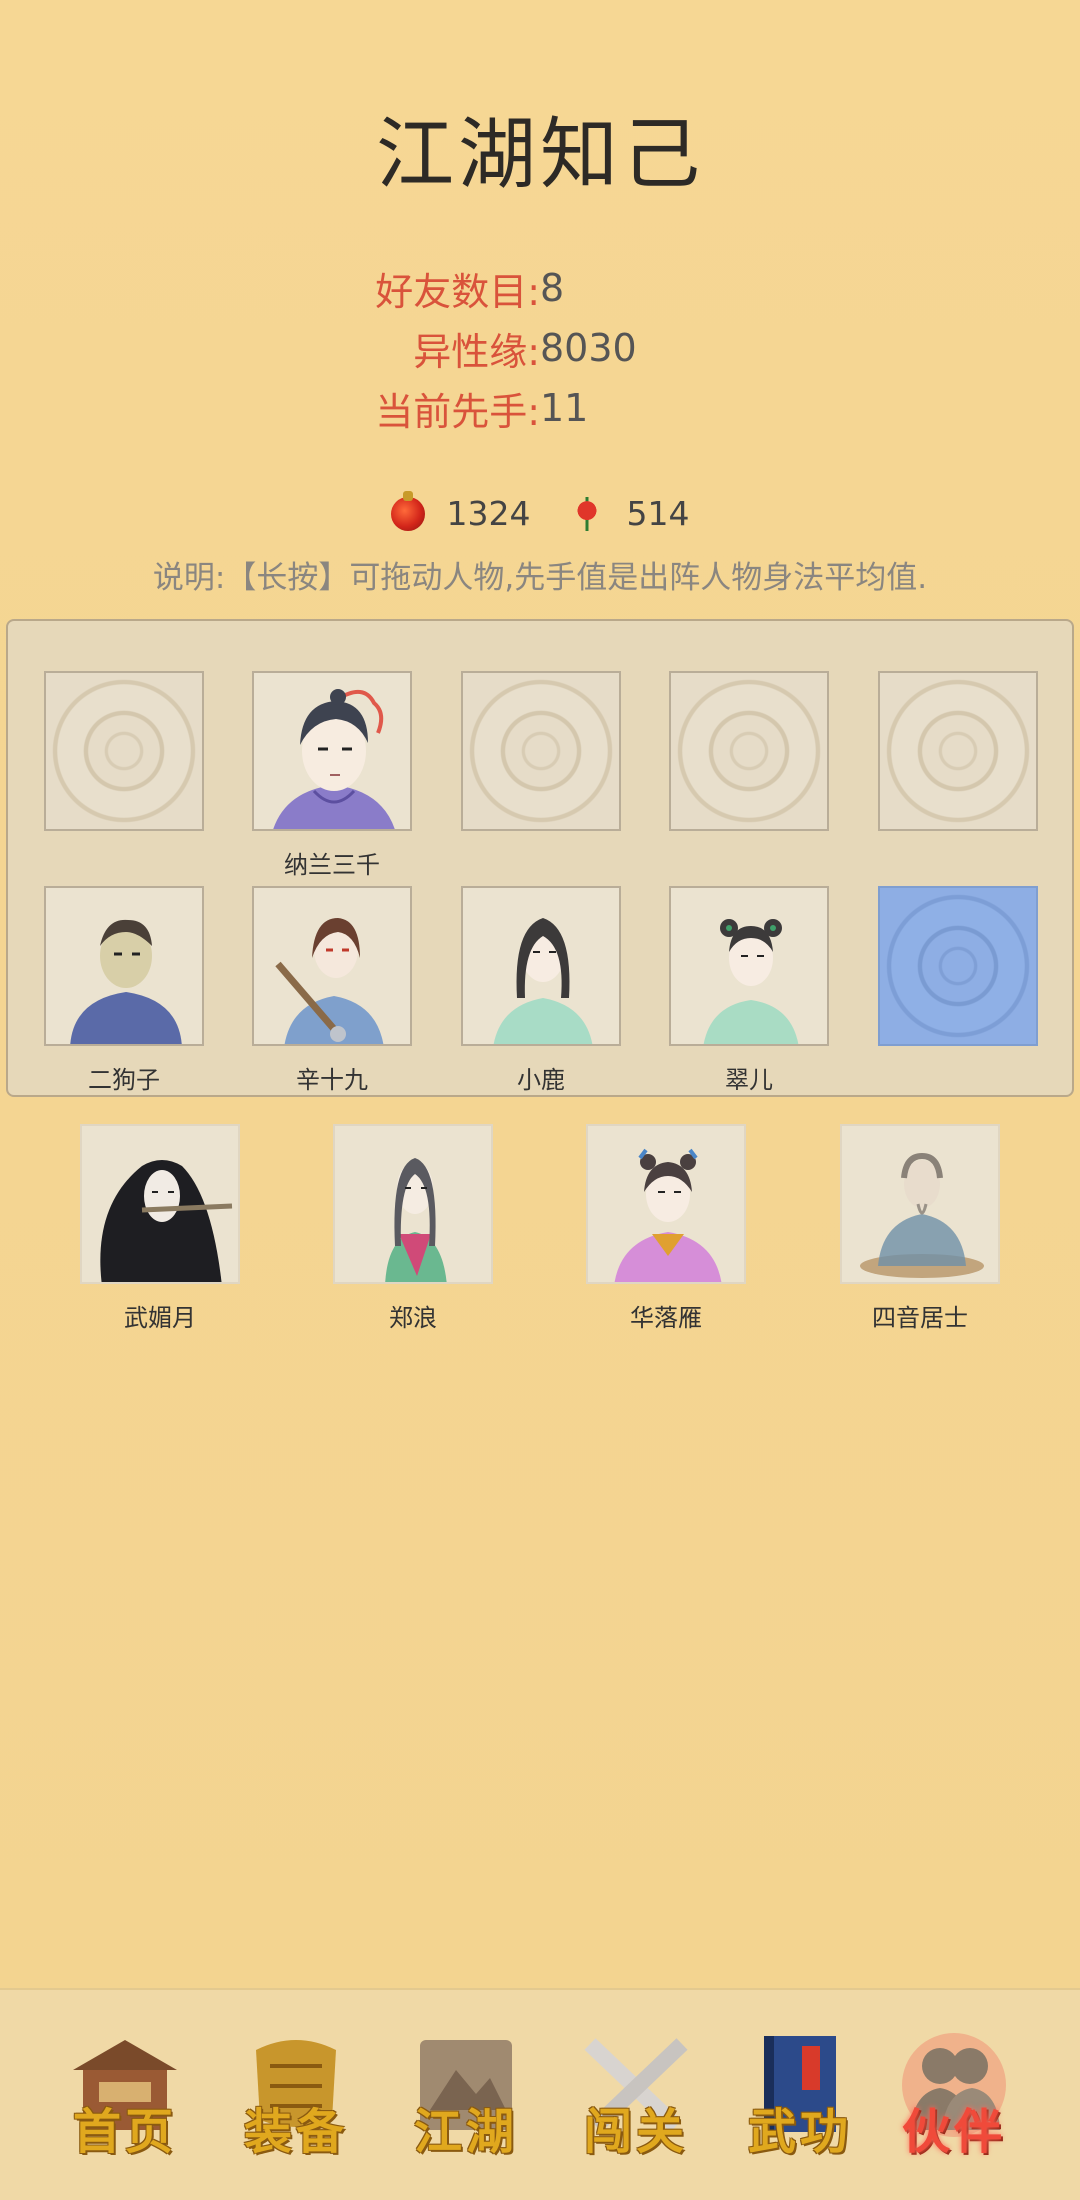 This screenshot has width=1080, height=2200. Describe the element at coordinates (953, 2132) in the screenshot. I see `nav-label: 伙伴` at that location.